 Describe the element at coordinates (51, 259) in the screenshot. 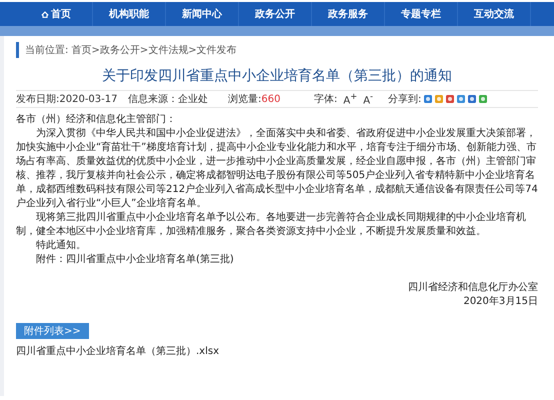

I see `attachment-label: 附件：` at that location.